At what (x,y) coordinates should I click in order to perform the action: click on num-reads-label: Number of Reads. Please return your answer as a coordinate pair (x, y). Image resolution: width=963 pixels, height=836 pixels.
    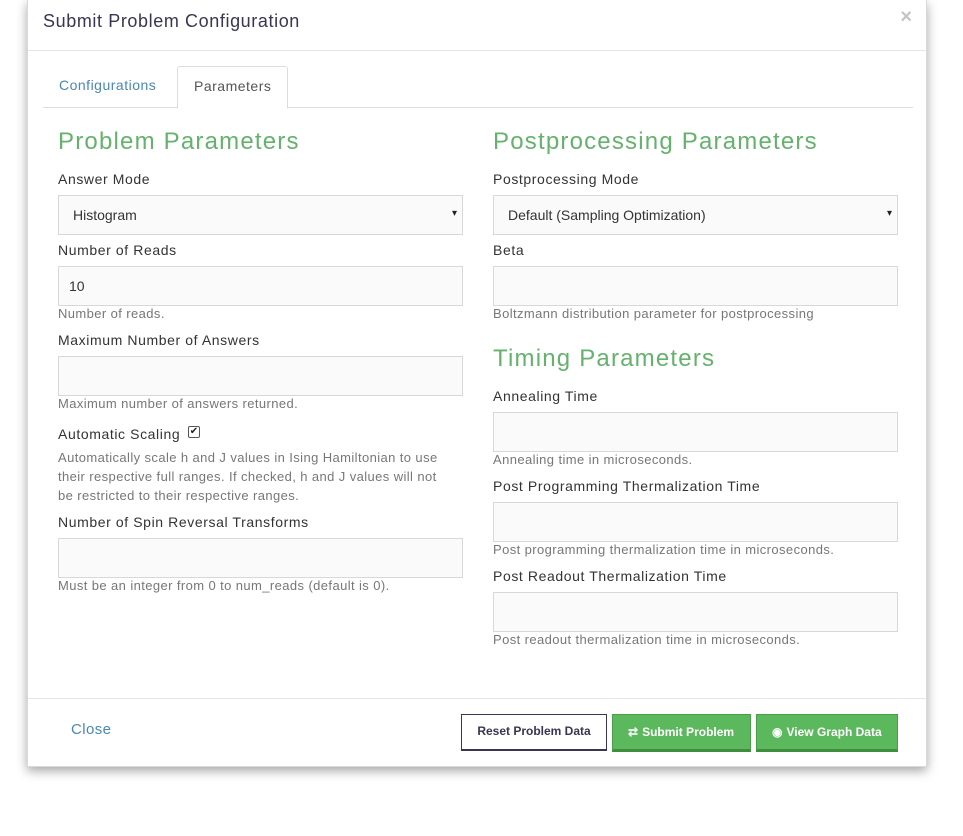
    Looking at the image, I should click on (117, 250).